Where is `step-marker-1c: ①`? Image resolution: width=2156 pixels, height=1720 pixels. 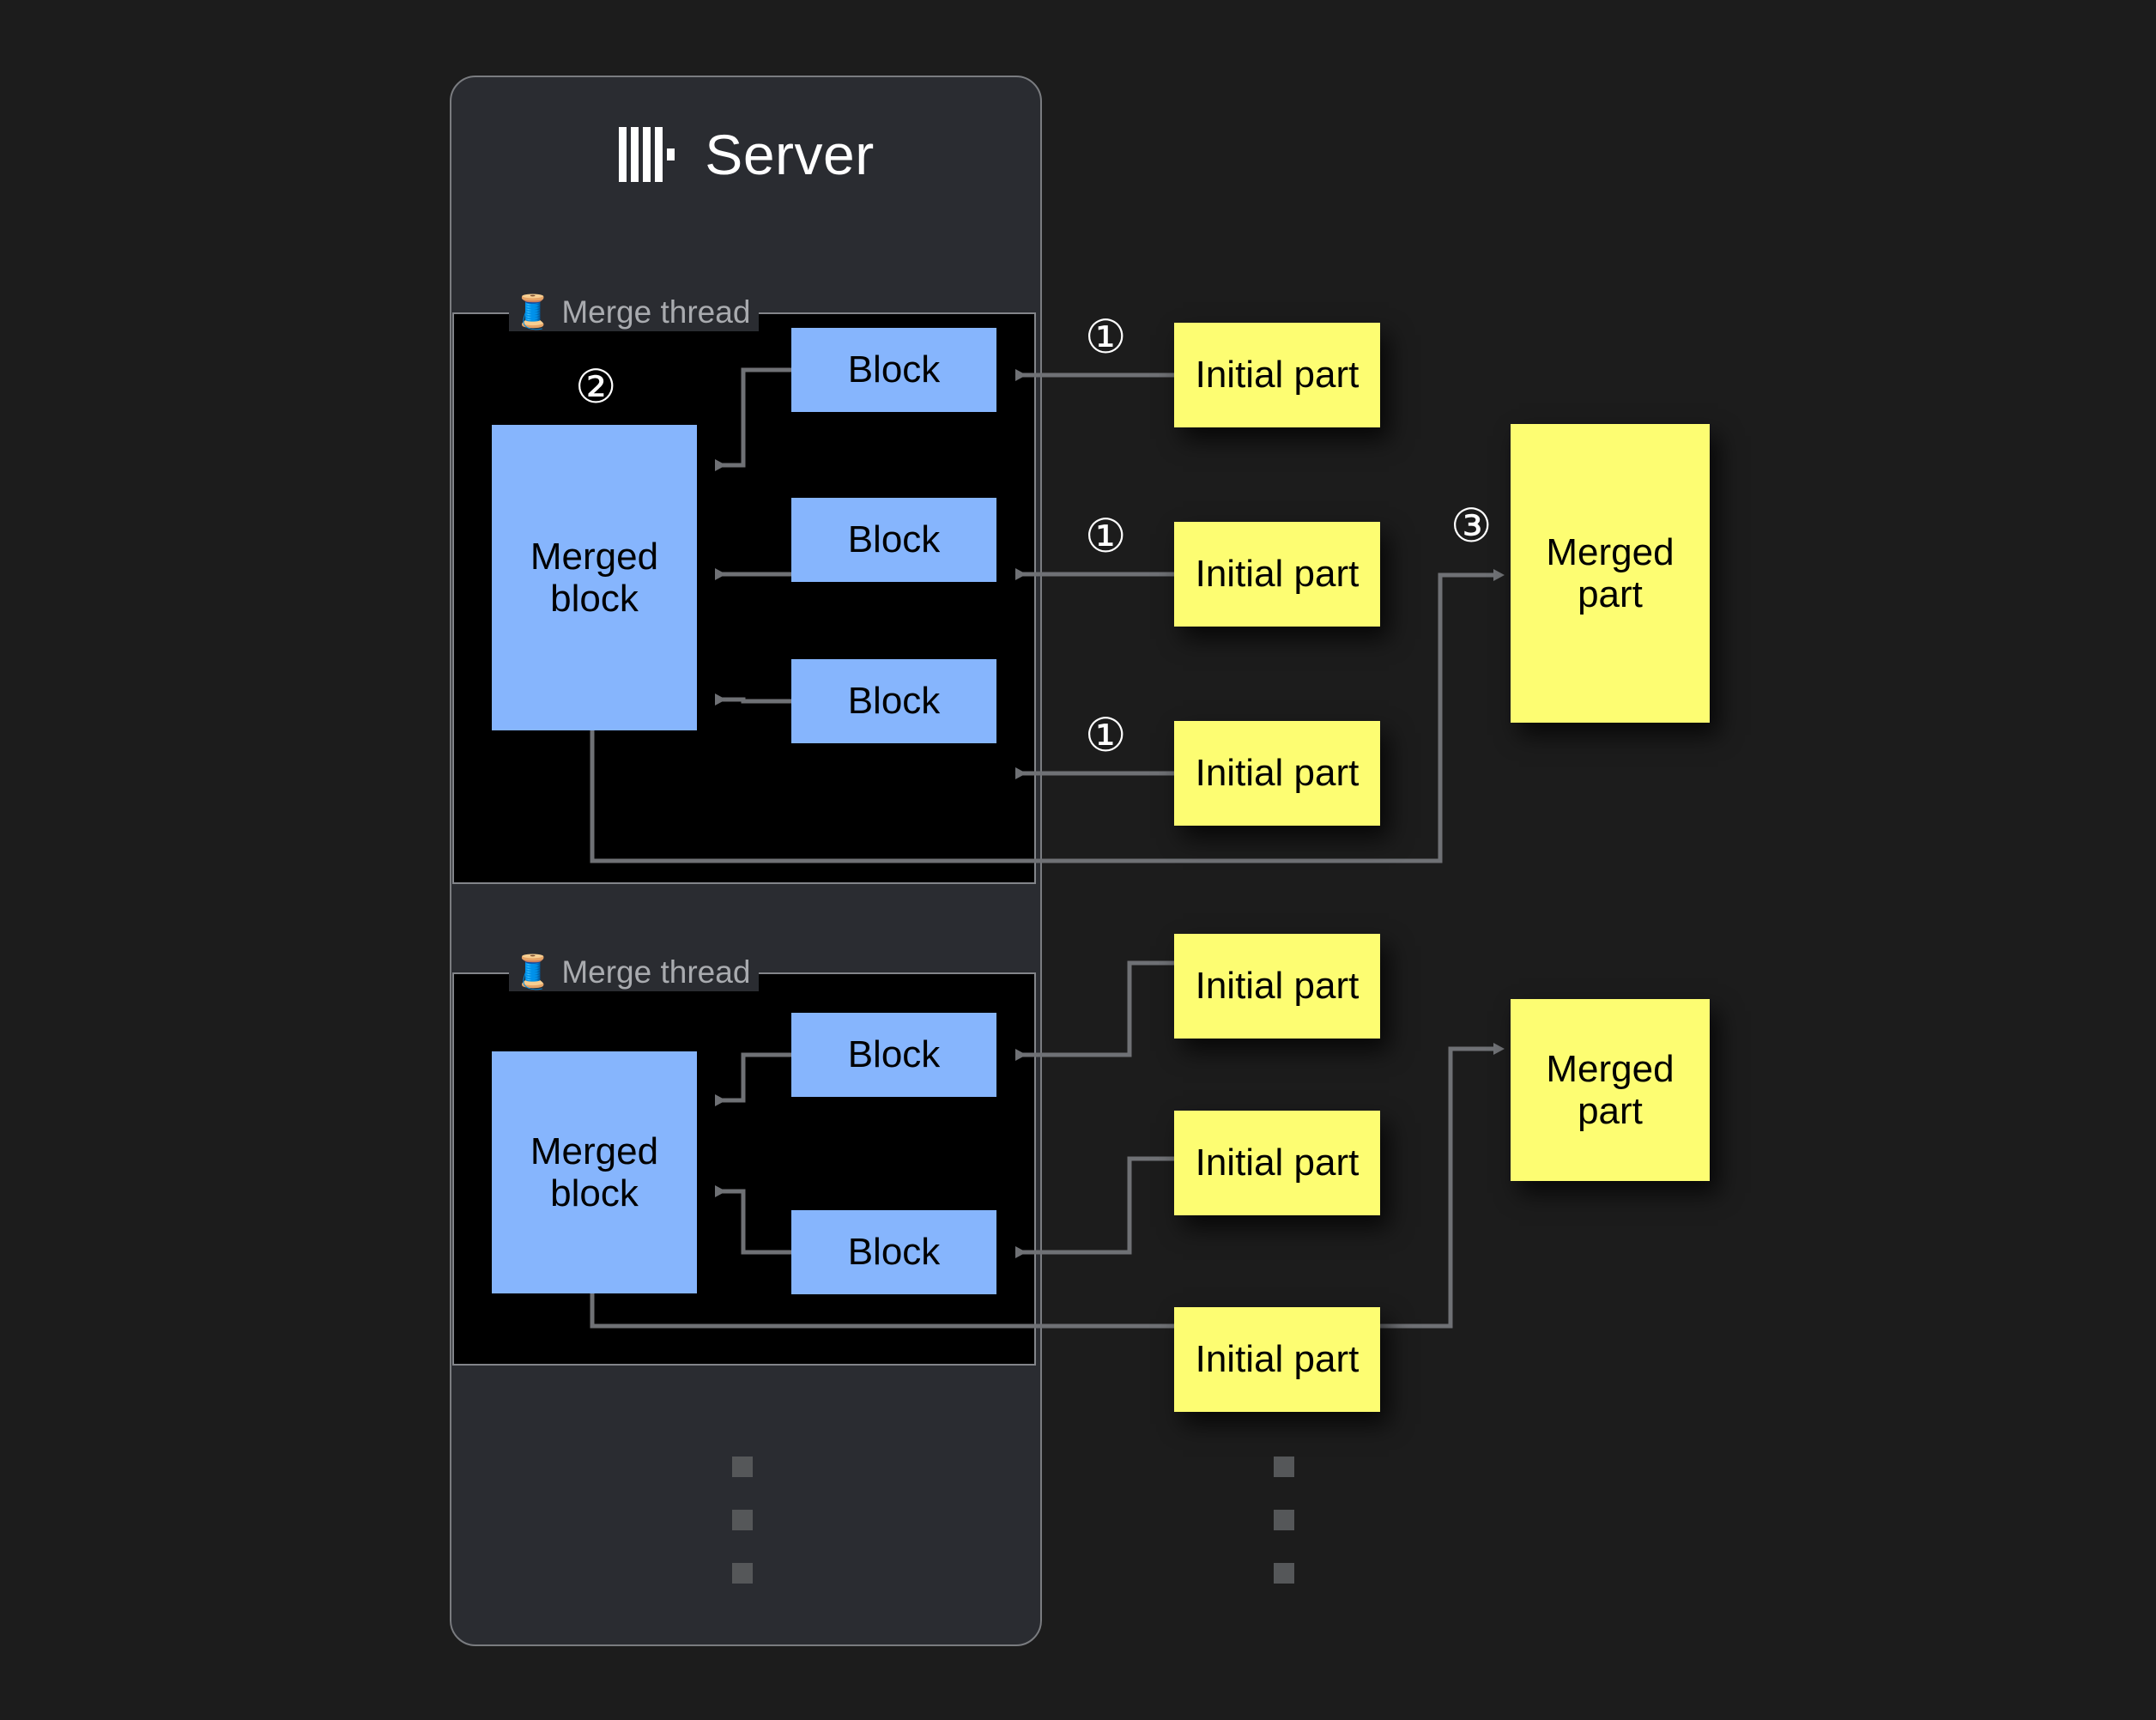 step-marker-1c: ① is located at coordinates (1106, 735).